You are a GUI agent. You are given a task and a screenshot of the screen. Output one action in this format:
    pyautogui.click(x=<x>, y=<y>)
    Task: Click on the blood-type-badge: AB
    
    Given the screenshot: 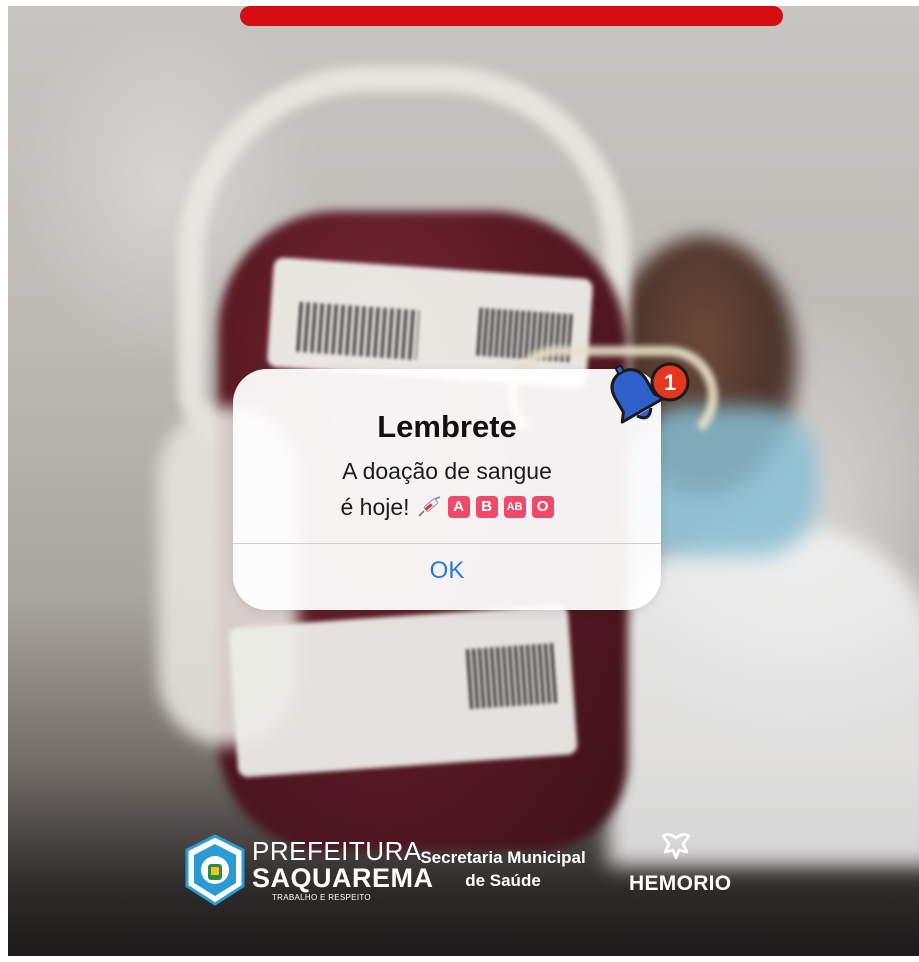 What is the action you would take?
    pyautogui.click(x=514, y=507)
    